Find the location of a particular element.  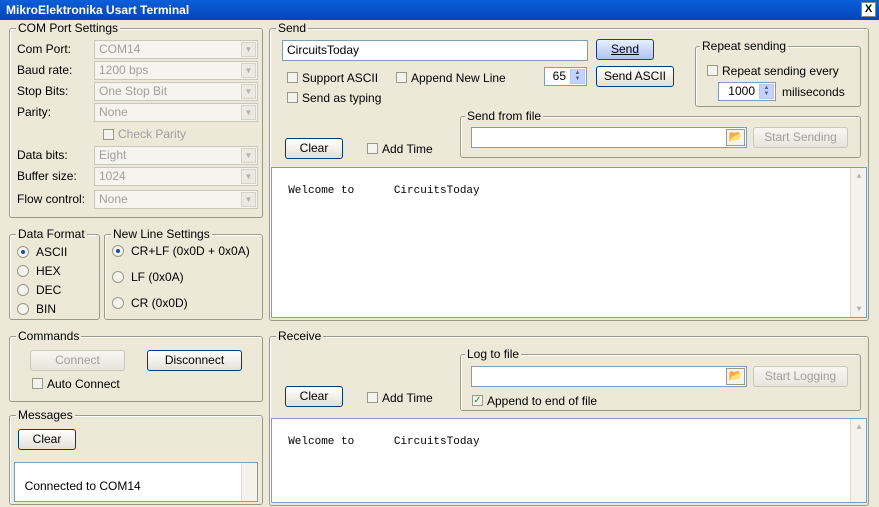

data-format-label: DEC is located at coordinates (49, 290).